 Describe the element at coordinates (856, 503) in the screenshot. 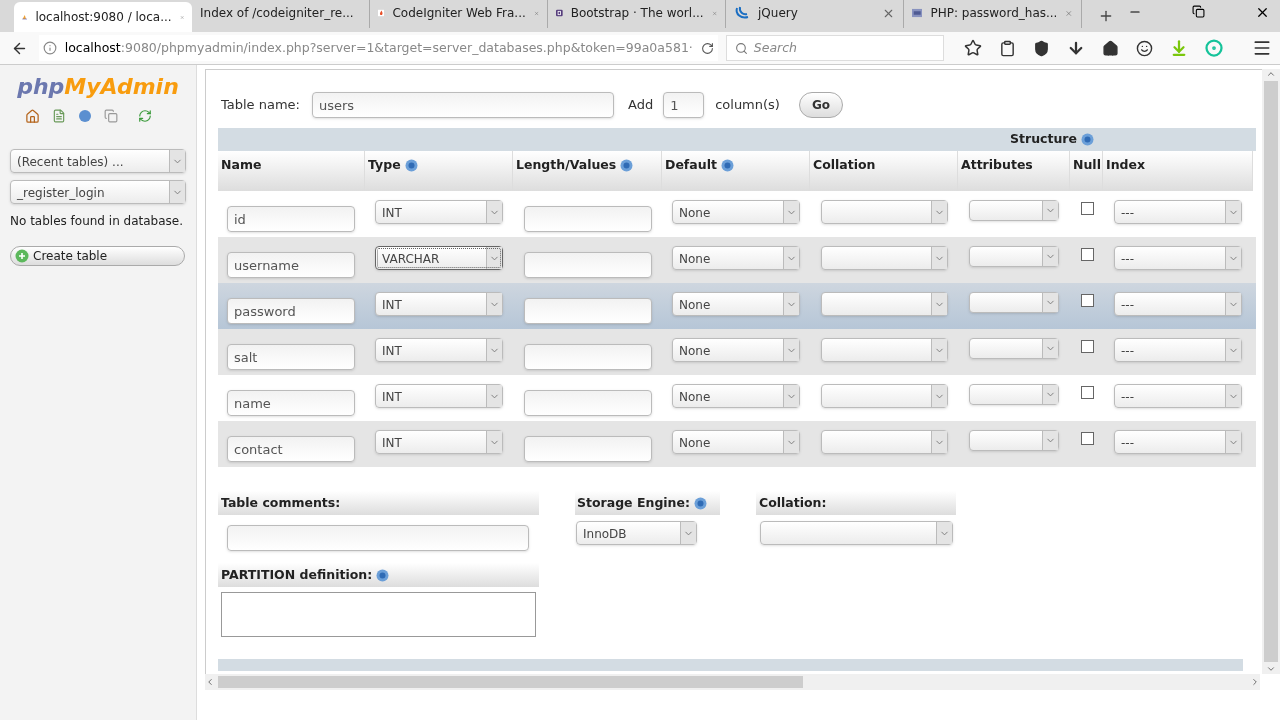

I see `section-header: Collation:` at that location.